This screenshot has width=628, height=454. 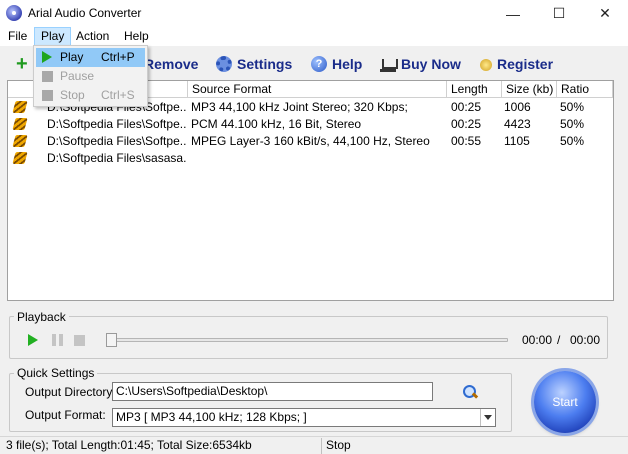 I want to click on app-icon, so click(x=14, y=13).